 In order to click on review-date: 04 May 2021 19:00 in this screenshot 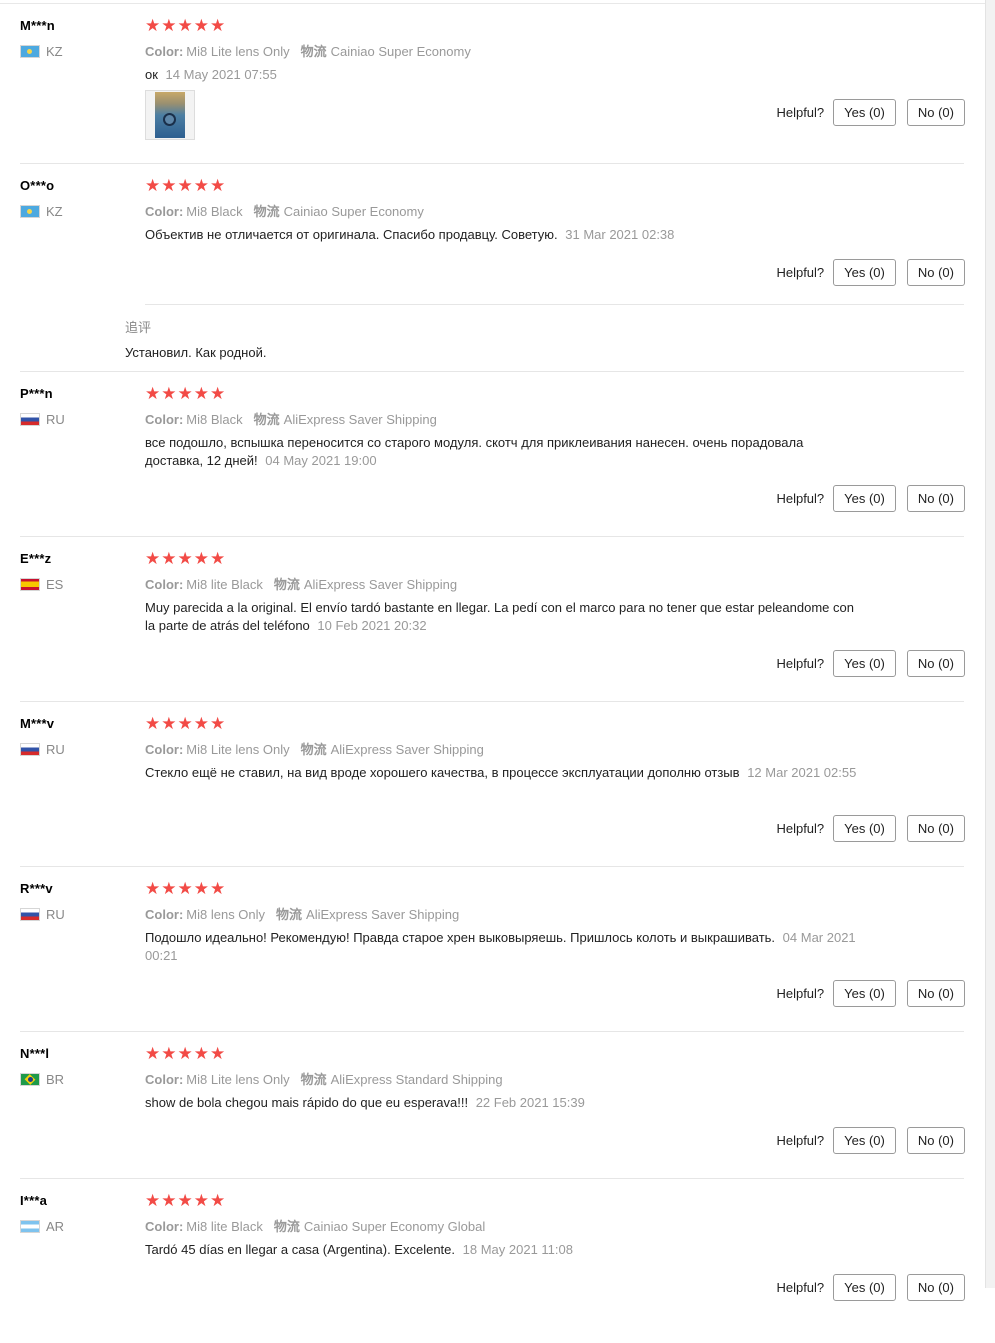, I will do `click(321, 460)`.